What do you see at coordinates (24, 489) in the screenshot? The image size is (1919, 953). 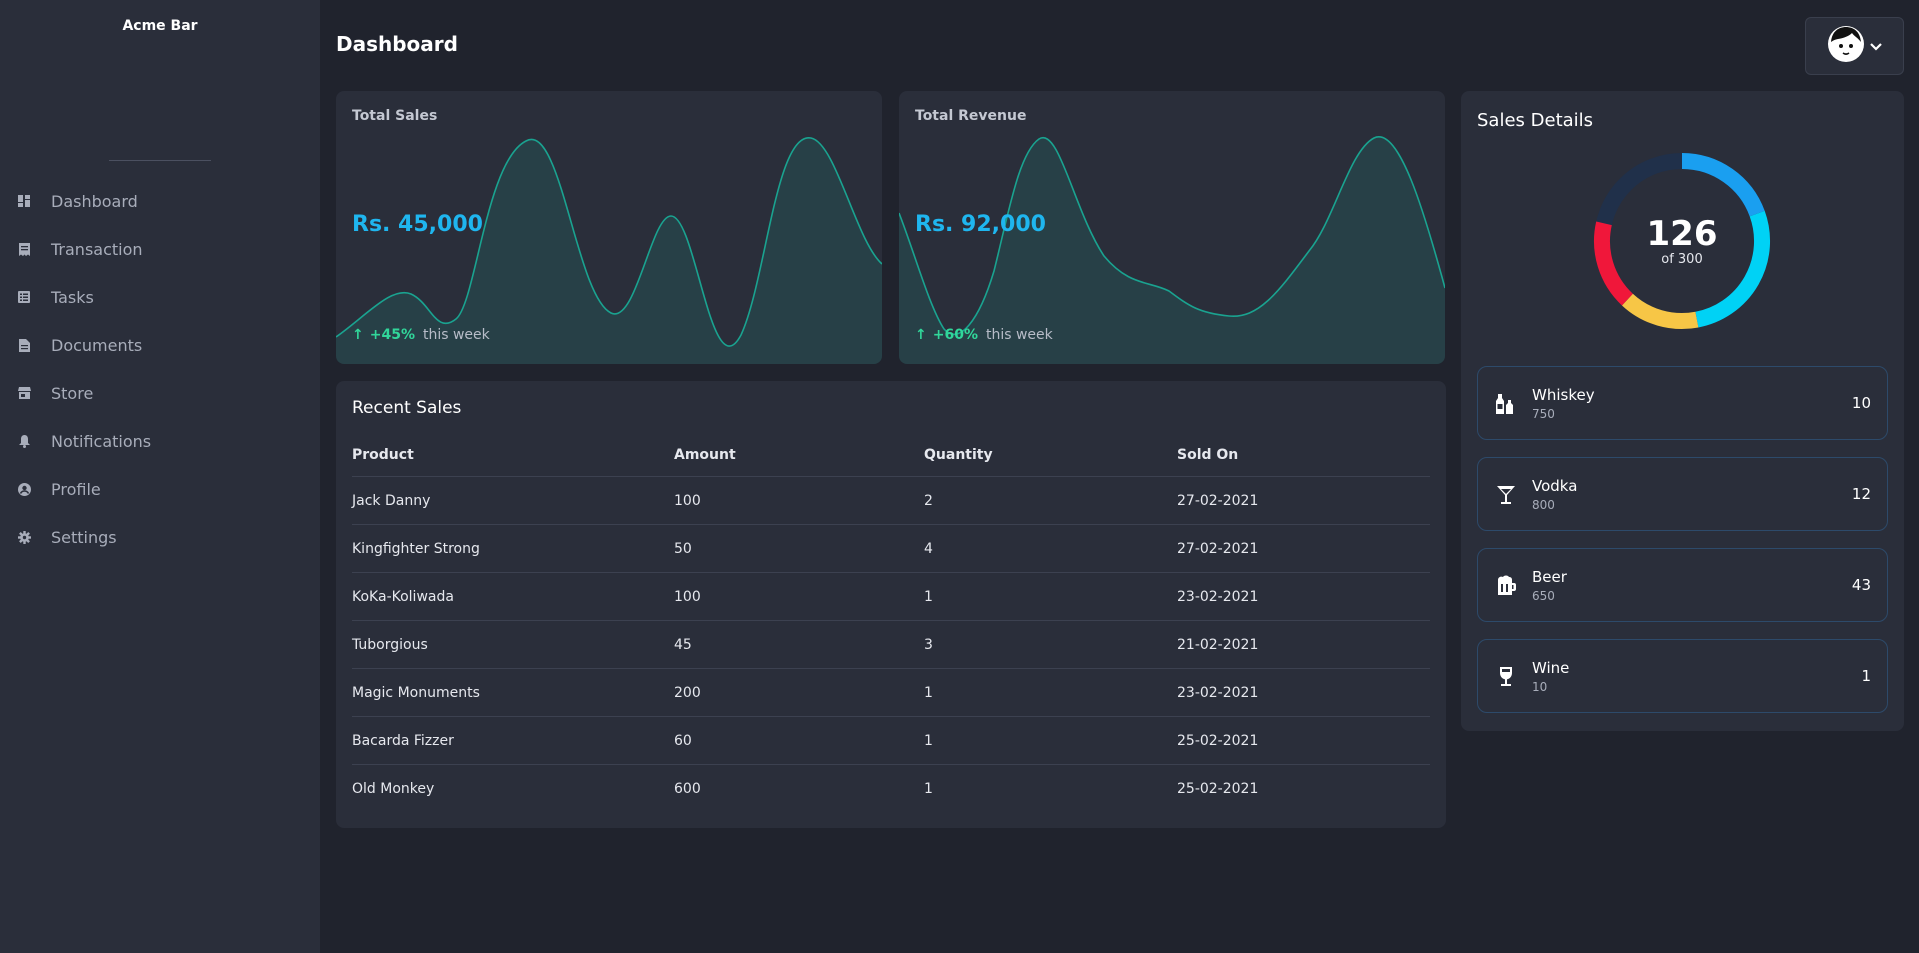 I see `user-icon` at bounding box center [24, 489].